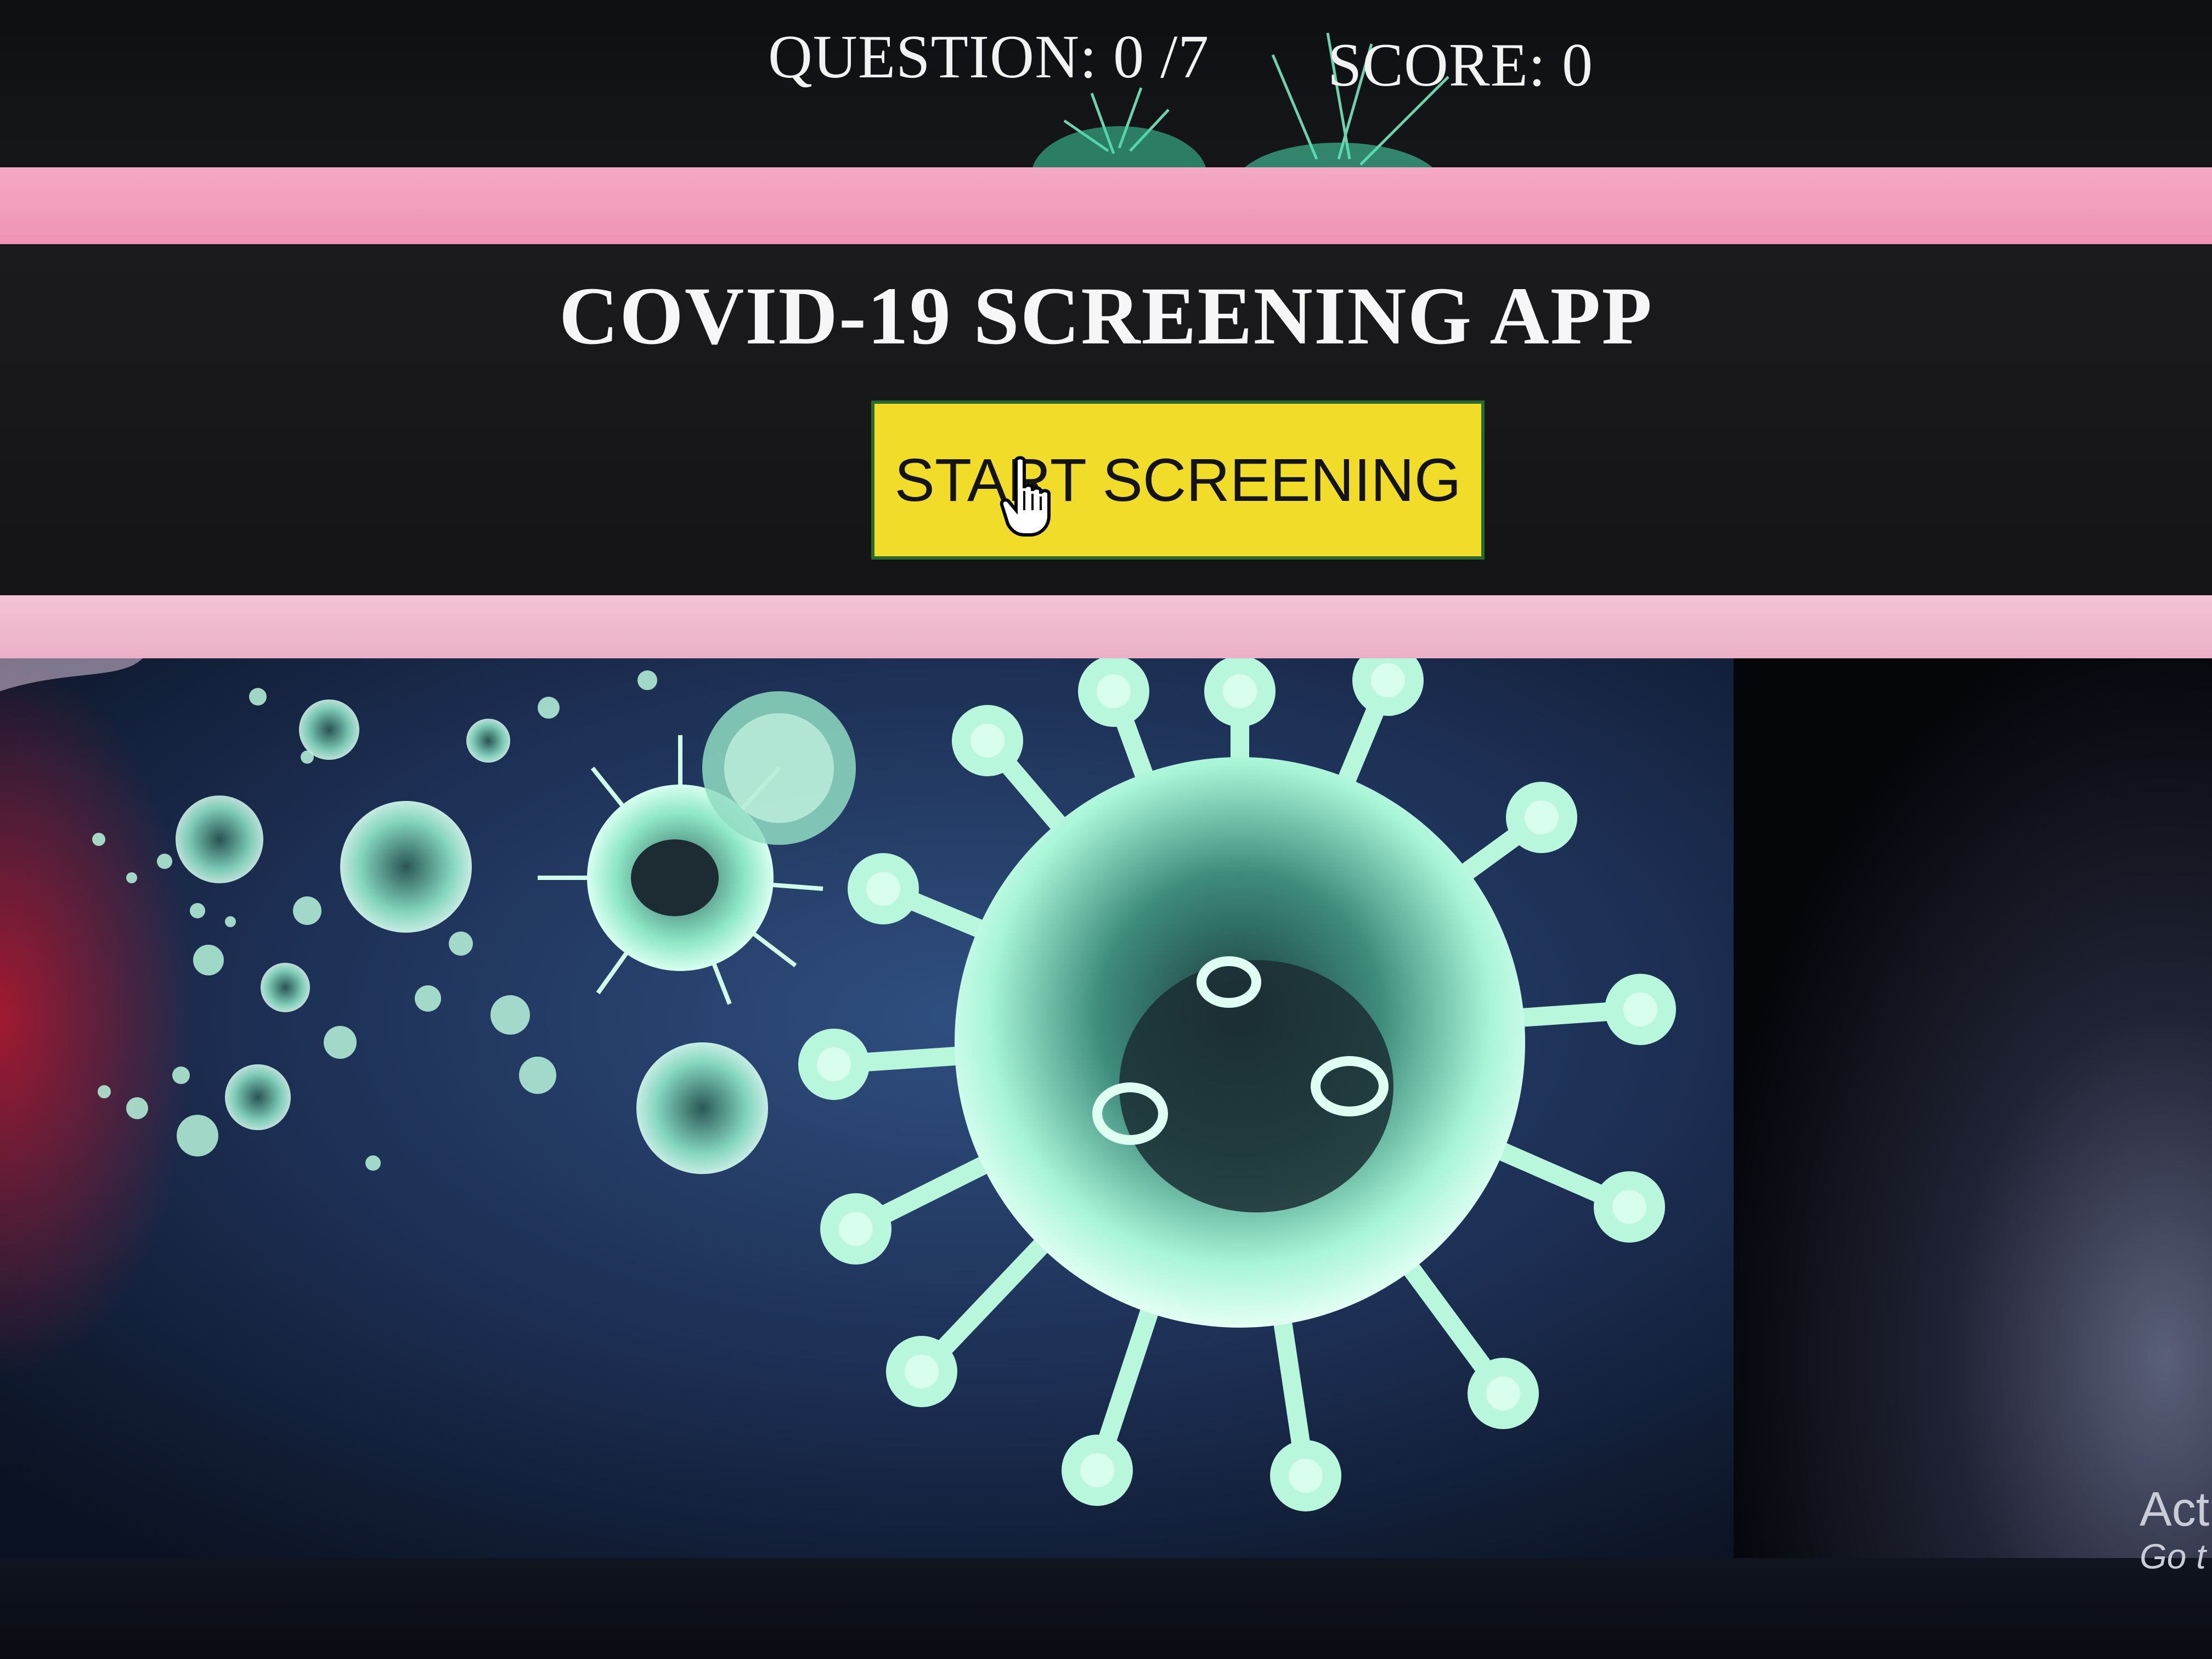  I want to click on question-counter: QUESTION: 0 /7, so click(989, 57).